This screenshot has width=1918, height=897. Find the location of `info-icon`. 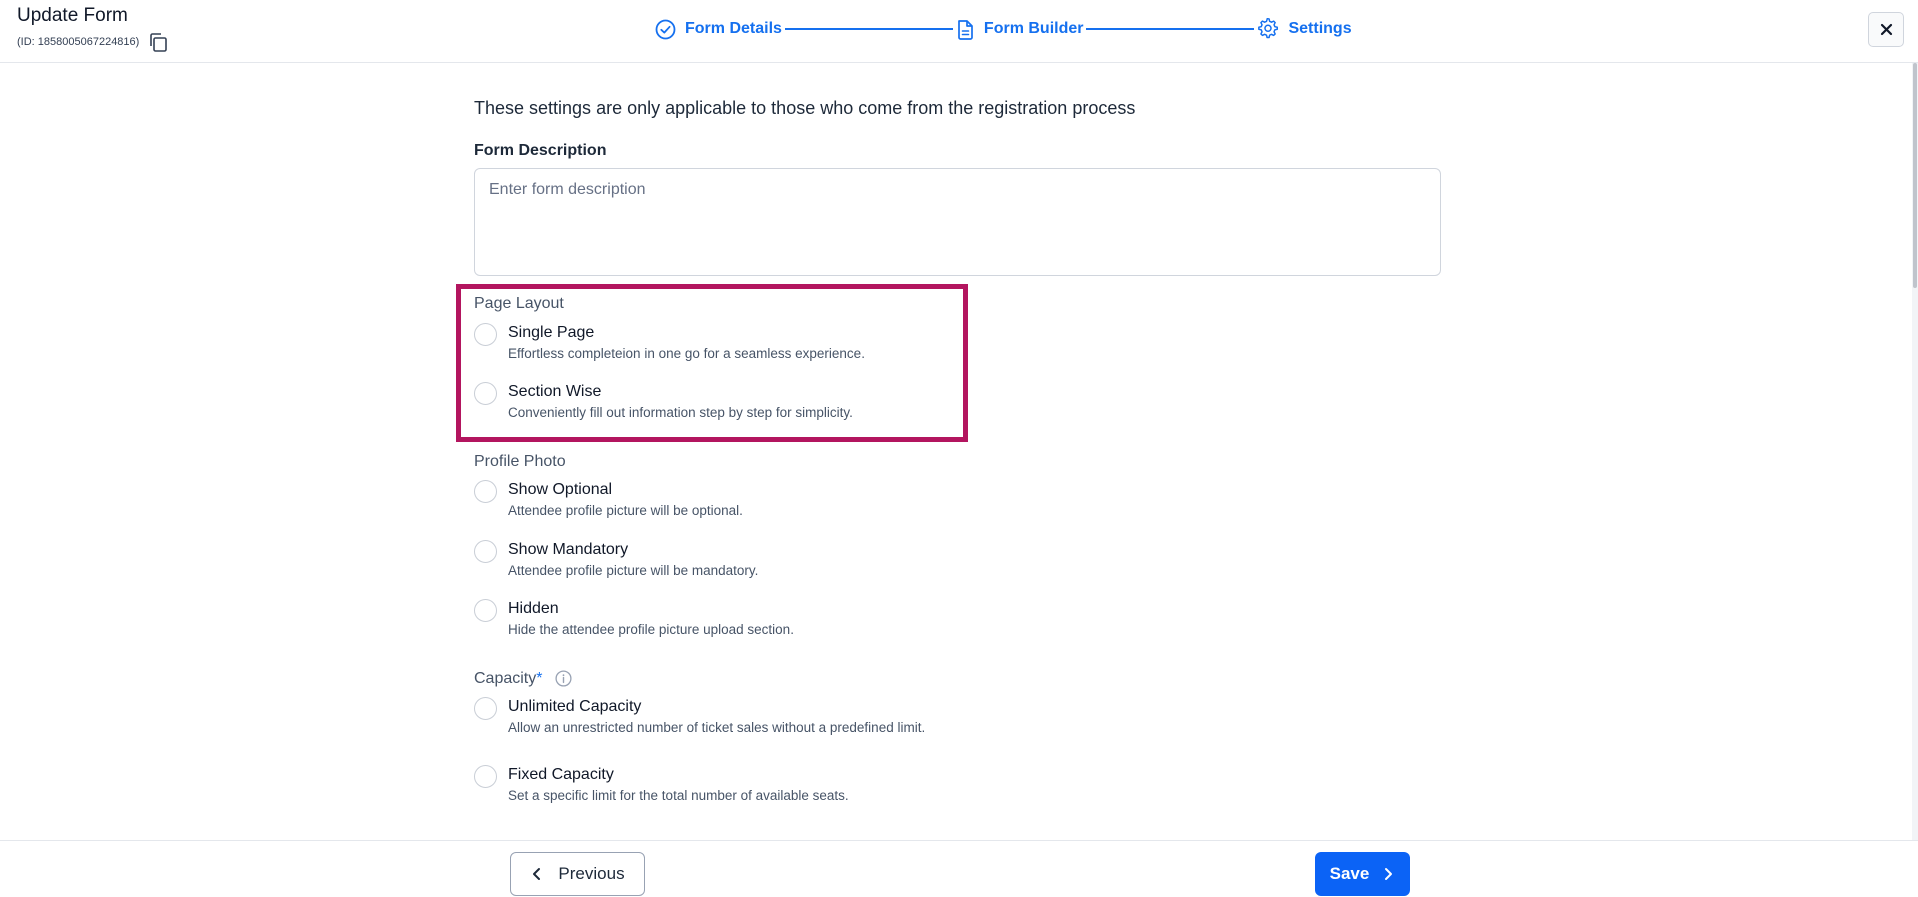

info-icon is located at coordinates (563, 678).